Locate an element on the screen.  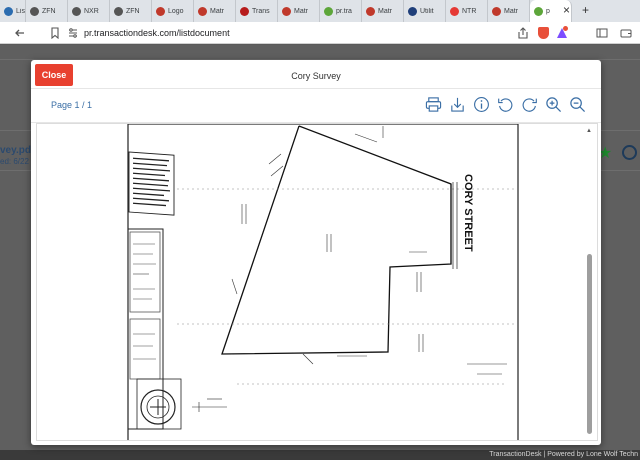
document-date: ed: 6/22 is located at coordinates (14, 161).